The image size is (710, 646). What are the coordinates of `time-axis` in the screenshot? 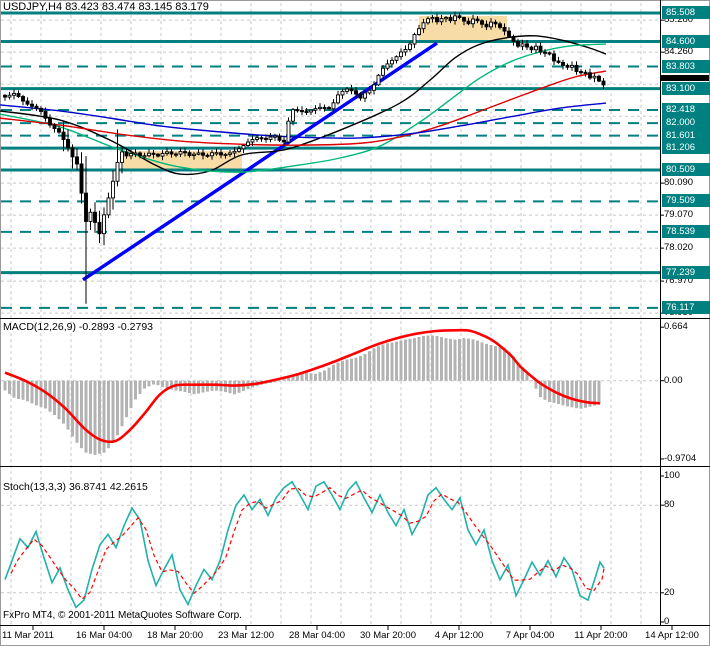 It's located at (355, 636).